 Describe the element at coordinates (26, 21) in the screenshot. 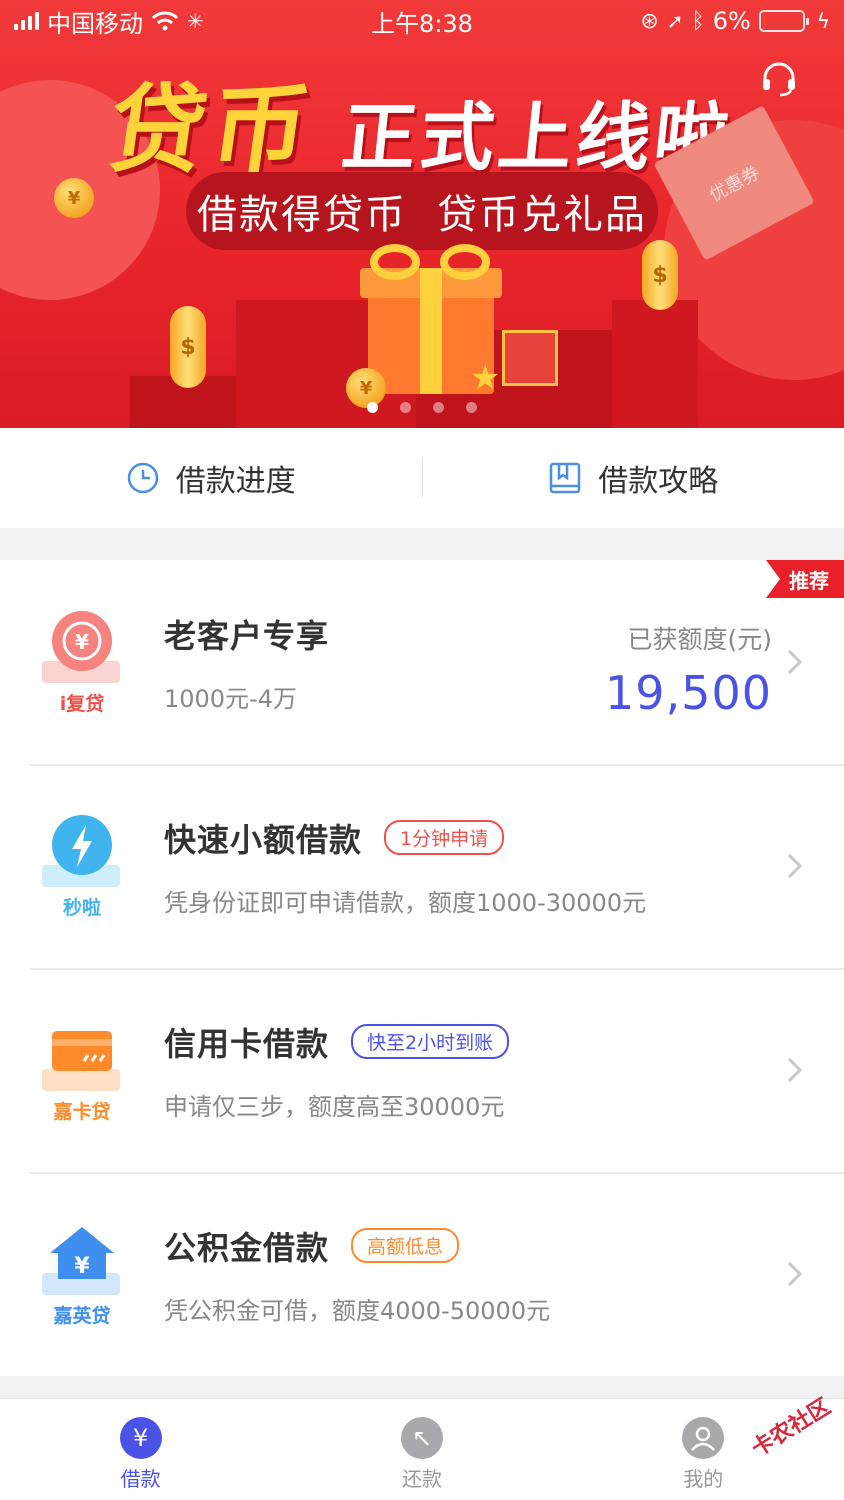

I see `signal-icon` at that location.